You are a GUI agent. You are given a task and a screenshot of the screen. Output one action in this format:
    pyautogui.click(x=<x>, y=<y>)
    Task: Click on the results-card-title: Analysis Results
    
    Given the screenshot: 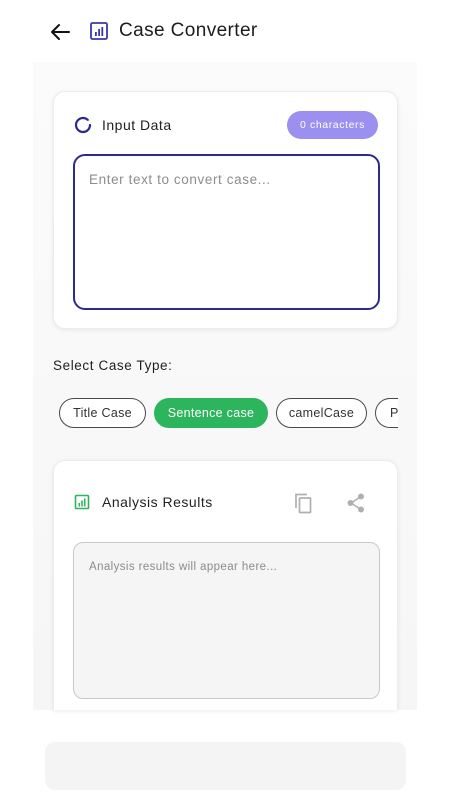 What is the action you would take?
    pyautogui.click(x=157, y=502)
    